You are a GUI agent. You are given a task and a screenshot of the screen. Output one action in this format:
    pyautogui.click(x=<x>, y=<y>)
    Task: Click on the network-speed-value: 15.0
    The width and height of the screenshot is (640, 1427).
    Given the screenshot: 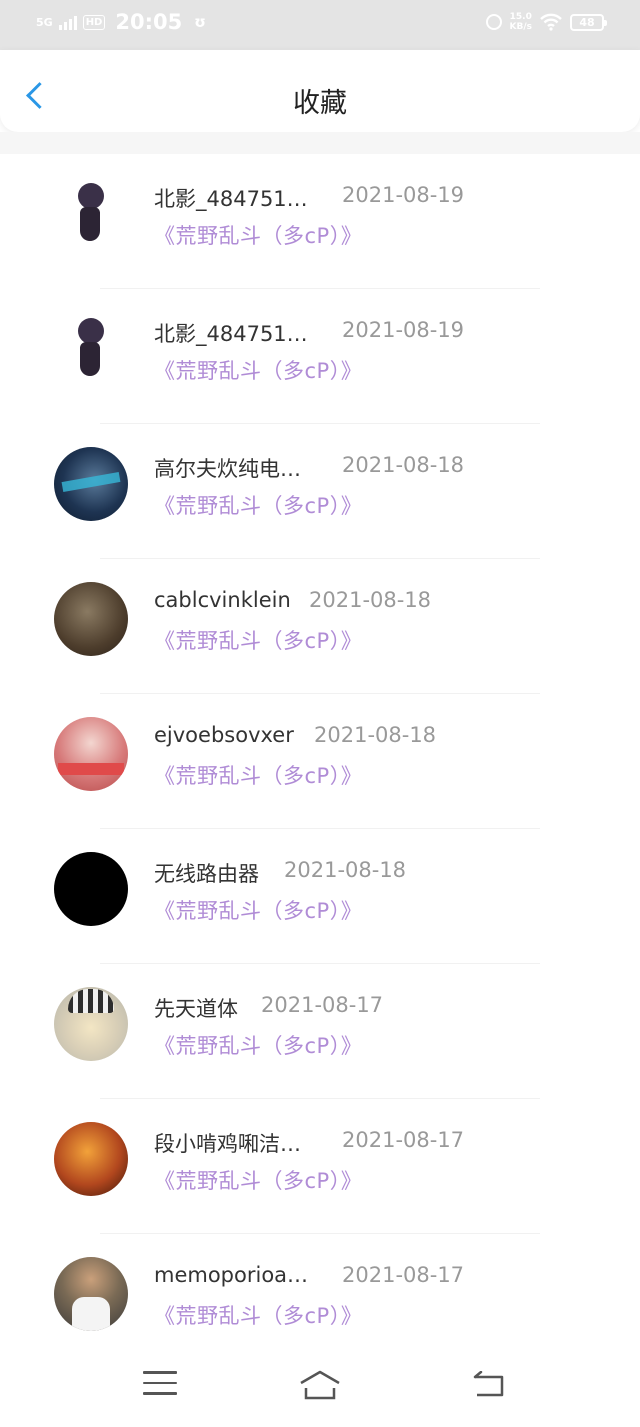 What is the action you would take?
    pyautogui.click(x=520, y=17)
    